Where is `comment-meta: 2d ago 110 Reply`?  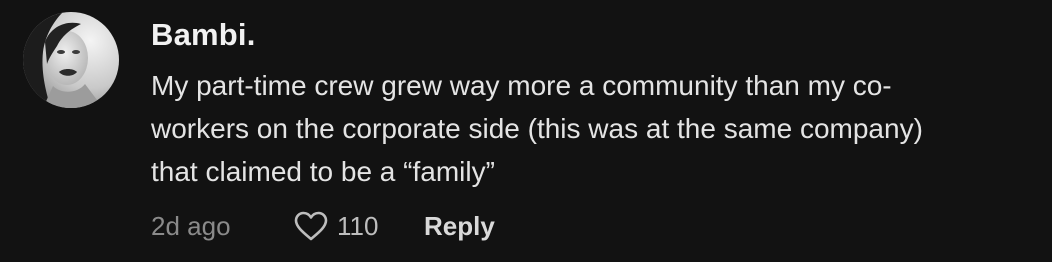 comment-meta: 2d ago 110 Reply is located at coordinates (323, 226).